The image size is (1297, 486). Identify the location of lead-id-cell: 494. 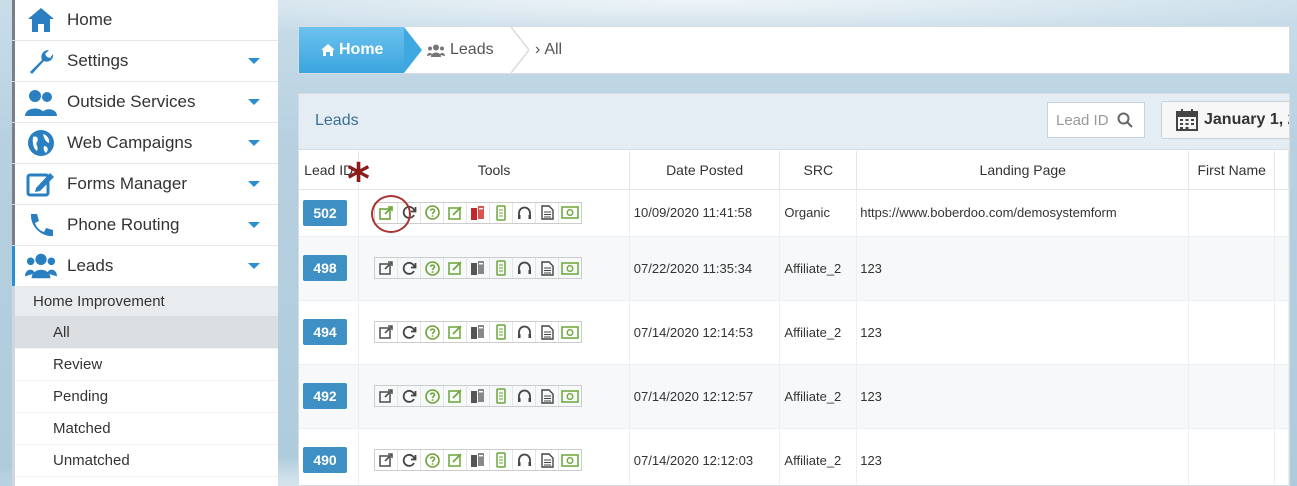
(329, 332).